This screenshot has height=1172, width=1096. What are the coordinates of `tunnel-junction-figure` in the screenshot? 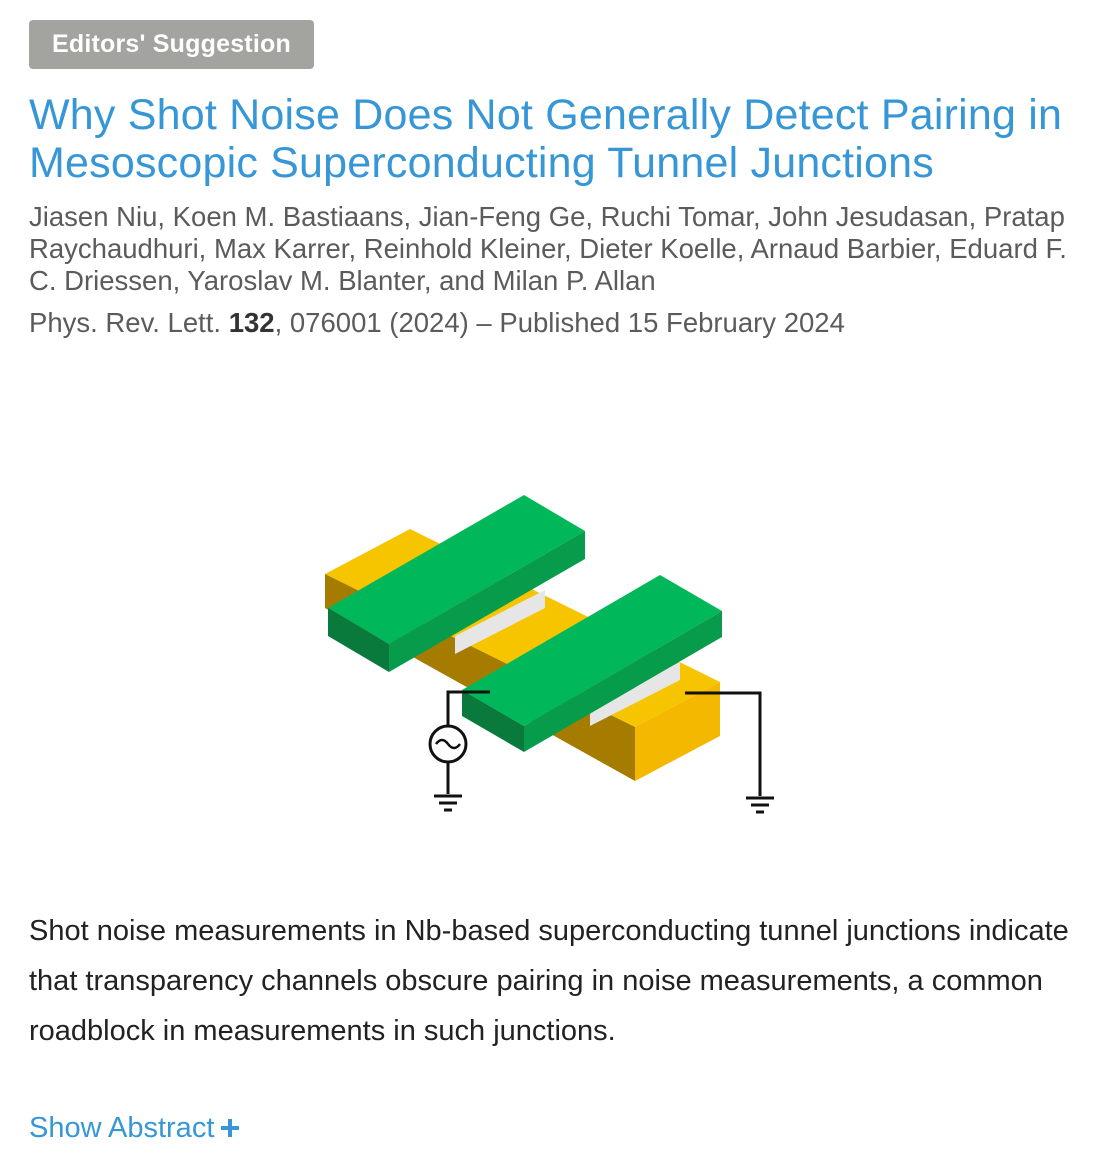 It's located at (549, 654).